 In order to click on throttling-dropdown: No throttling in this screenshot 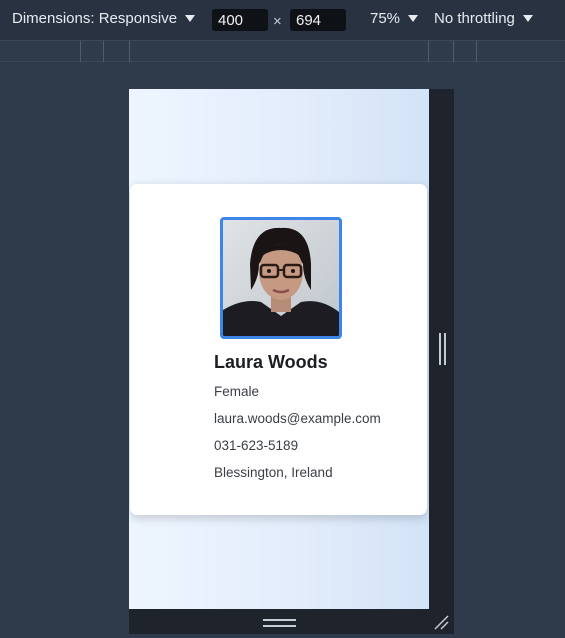, I will do `click(483, 18)`.